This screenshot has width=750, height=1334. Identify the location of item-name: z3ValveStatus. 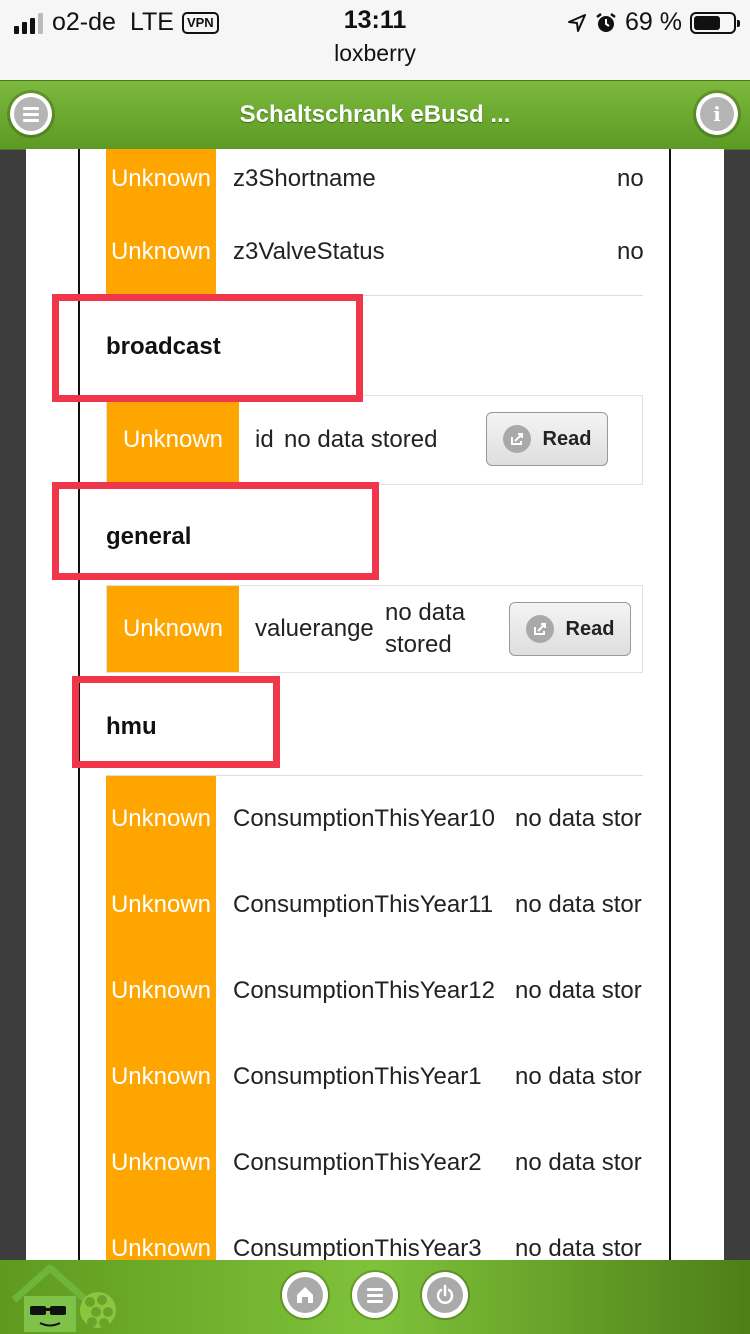
(309, 251).